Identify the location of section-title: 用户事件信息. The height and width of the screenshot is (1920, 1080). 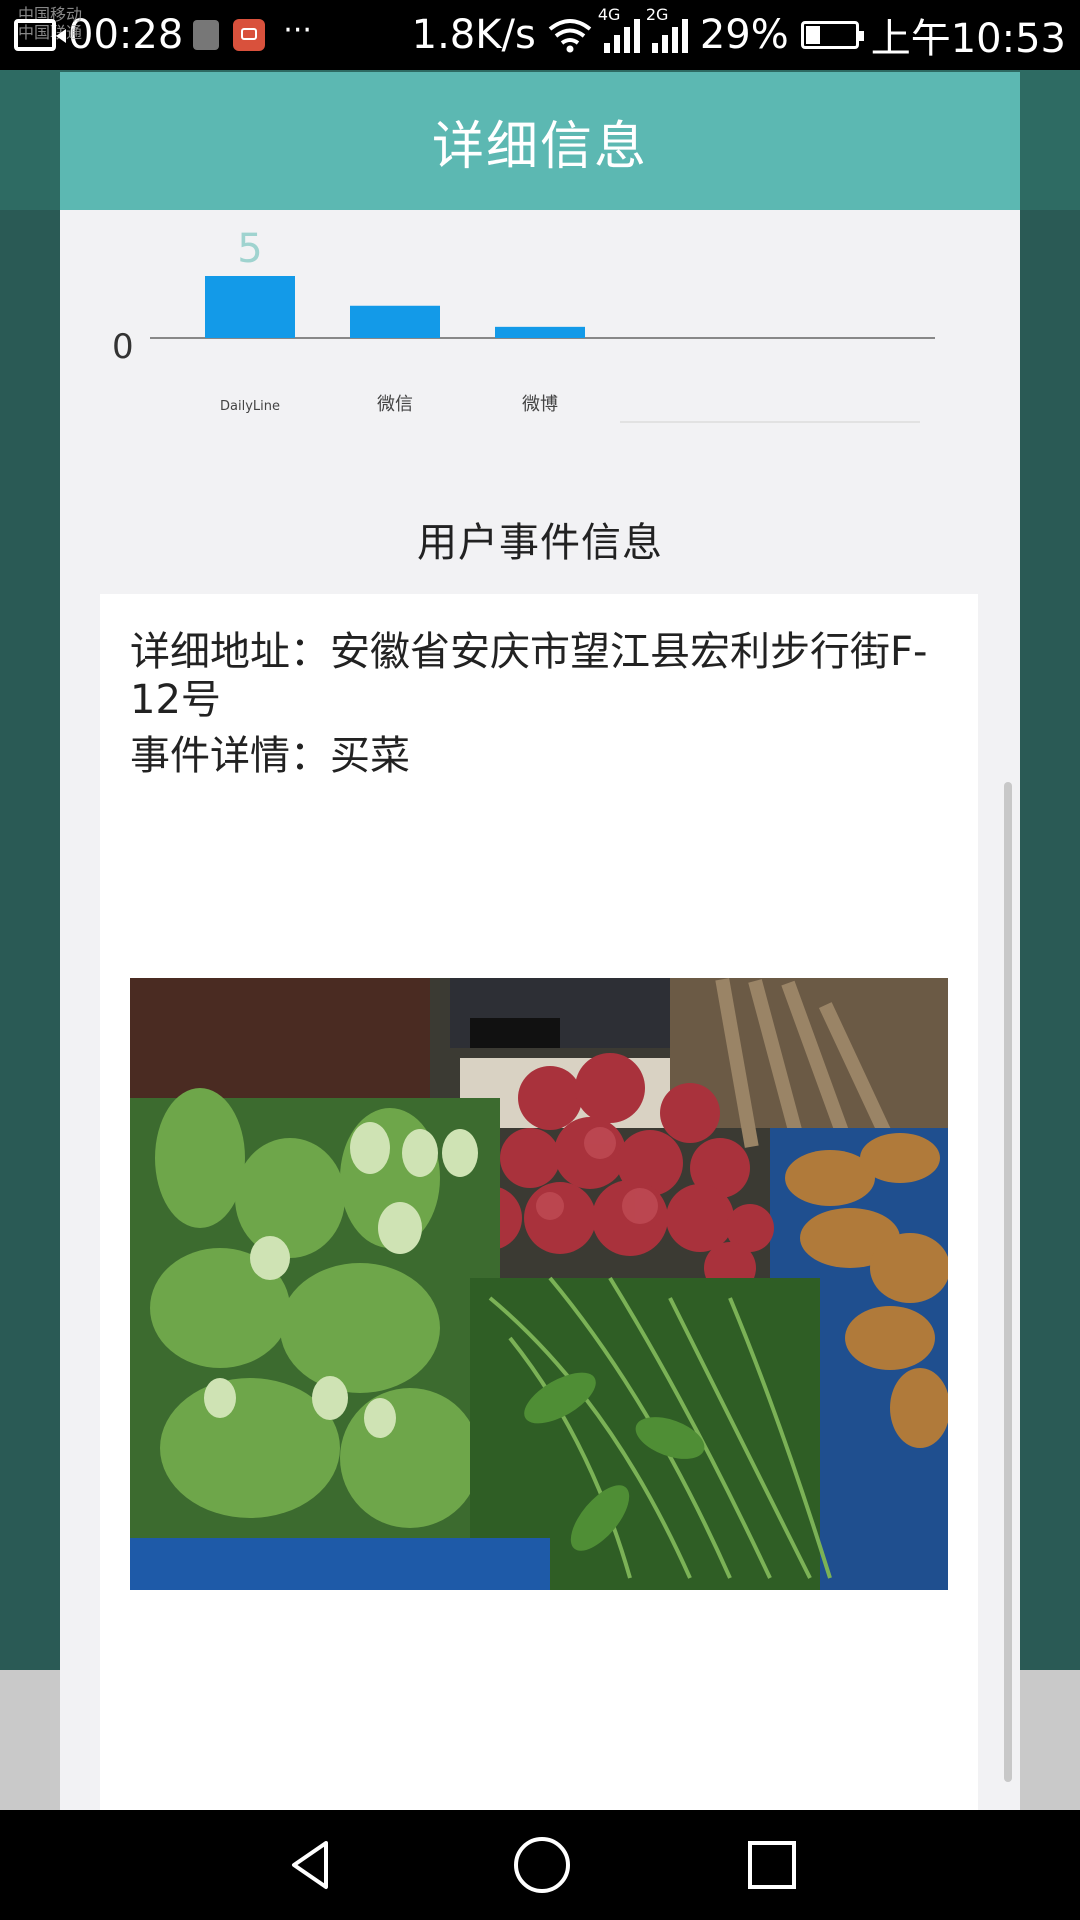
(540, 543).